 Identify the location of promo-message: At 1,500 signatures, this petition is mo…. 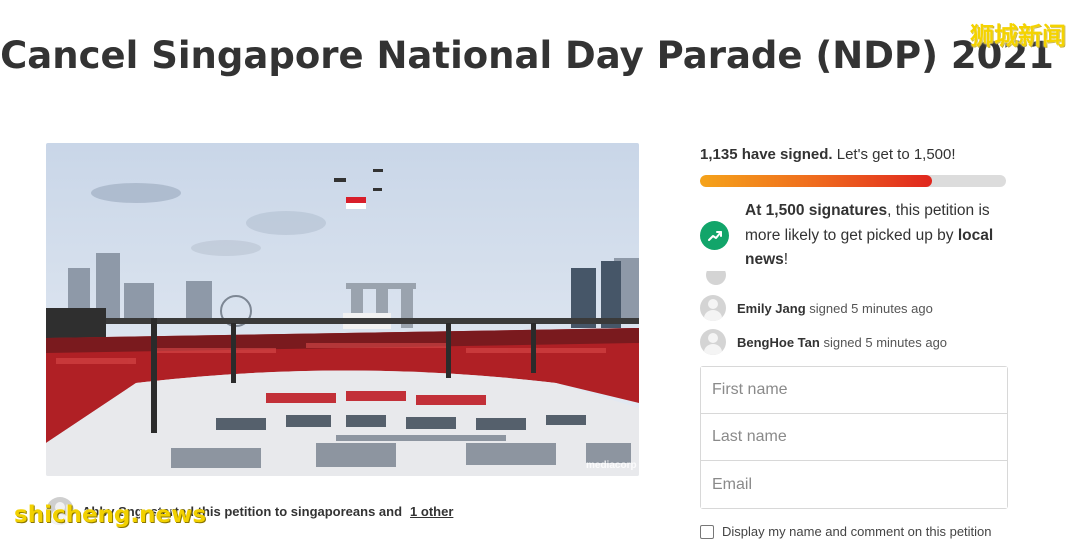
(853, 236).